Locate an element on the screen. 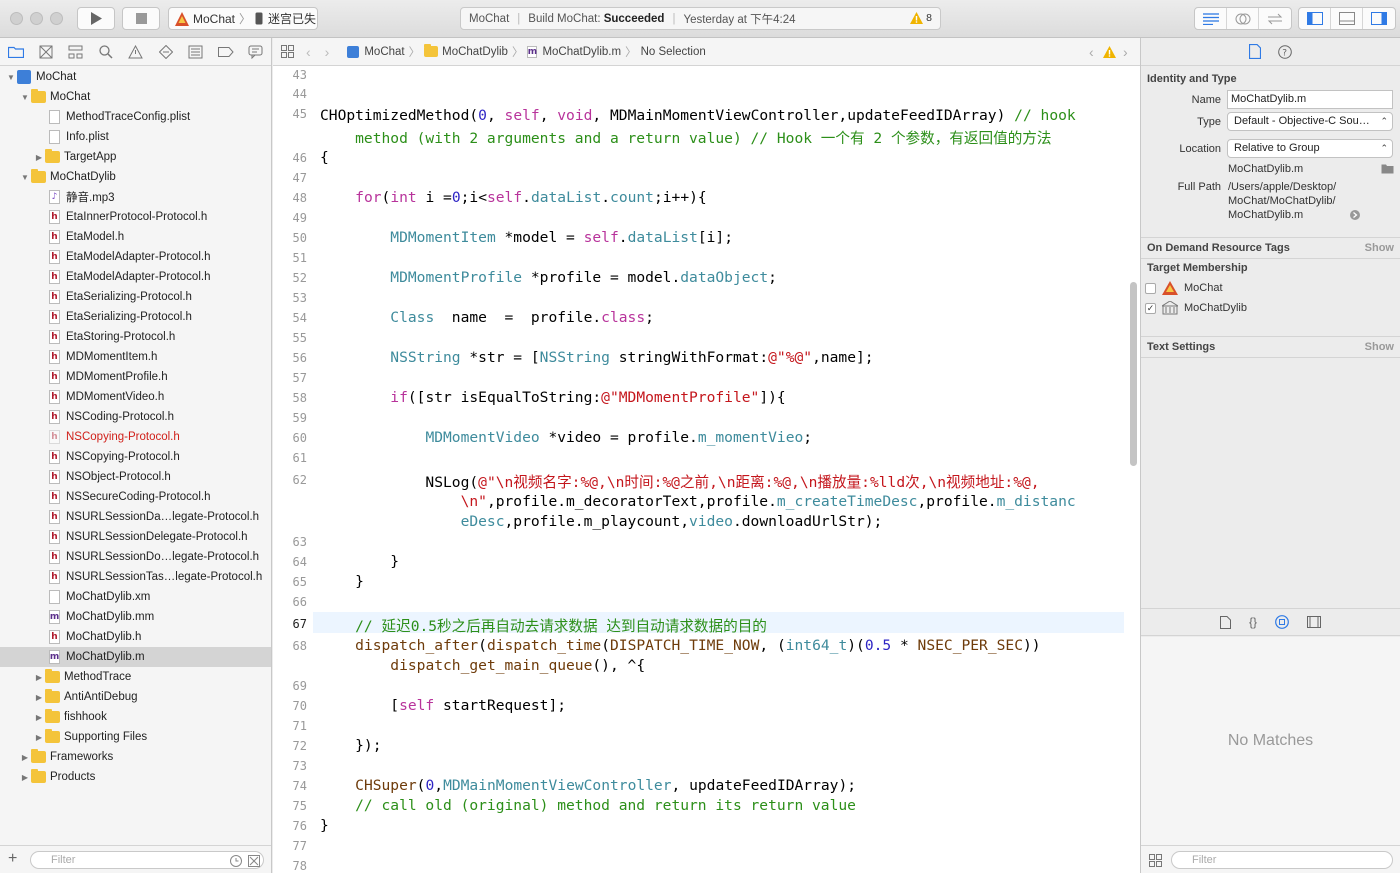 This screenshot has height=873, width=1400. warning-icon is located at coordinates (1109, 52).